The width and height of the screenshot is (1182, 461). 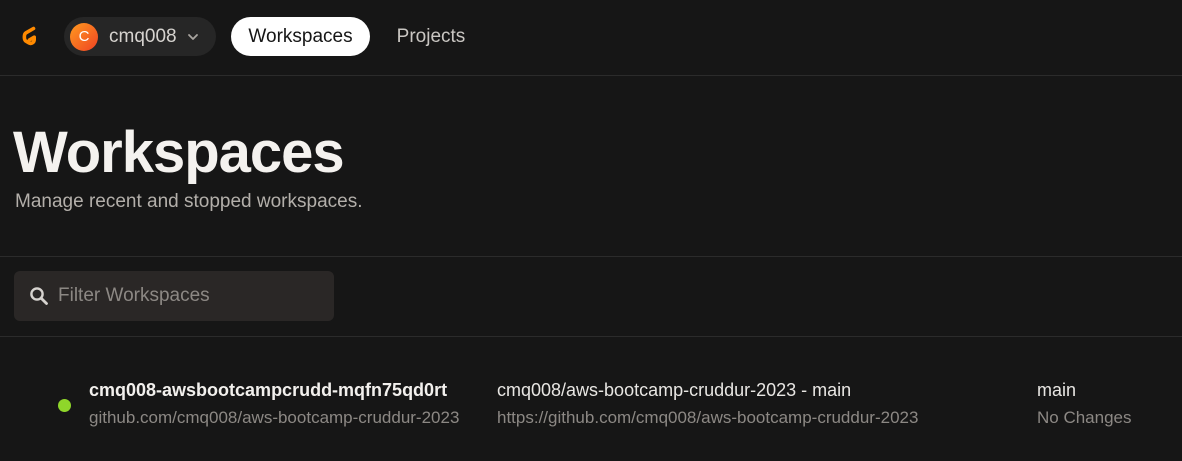 What do you see at coordinates (143, 36) in the screenshot?
I see `account-name: cmq008` at bounding box center [143, 36].